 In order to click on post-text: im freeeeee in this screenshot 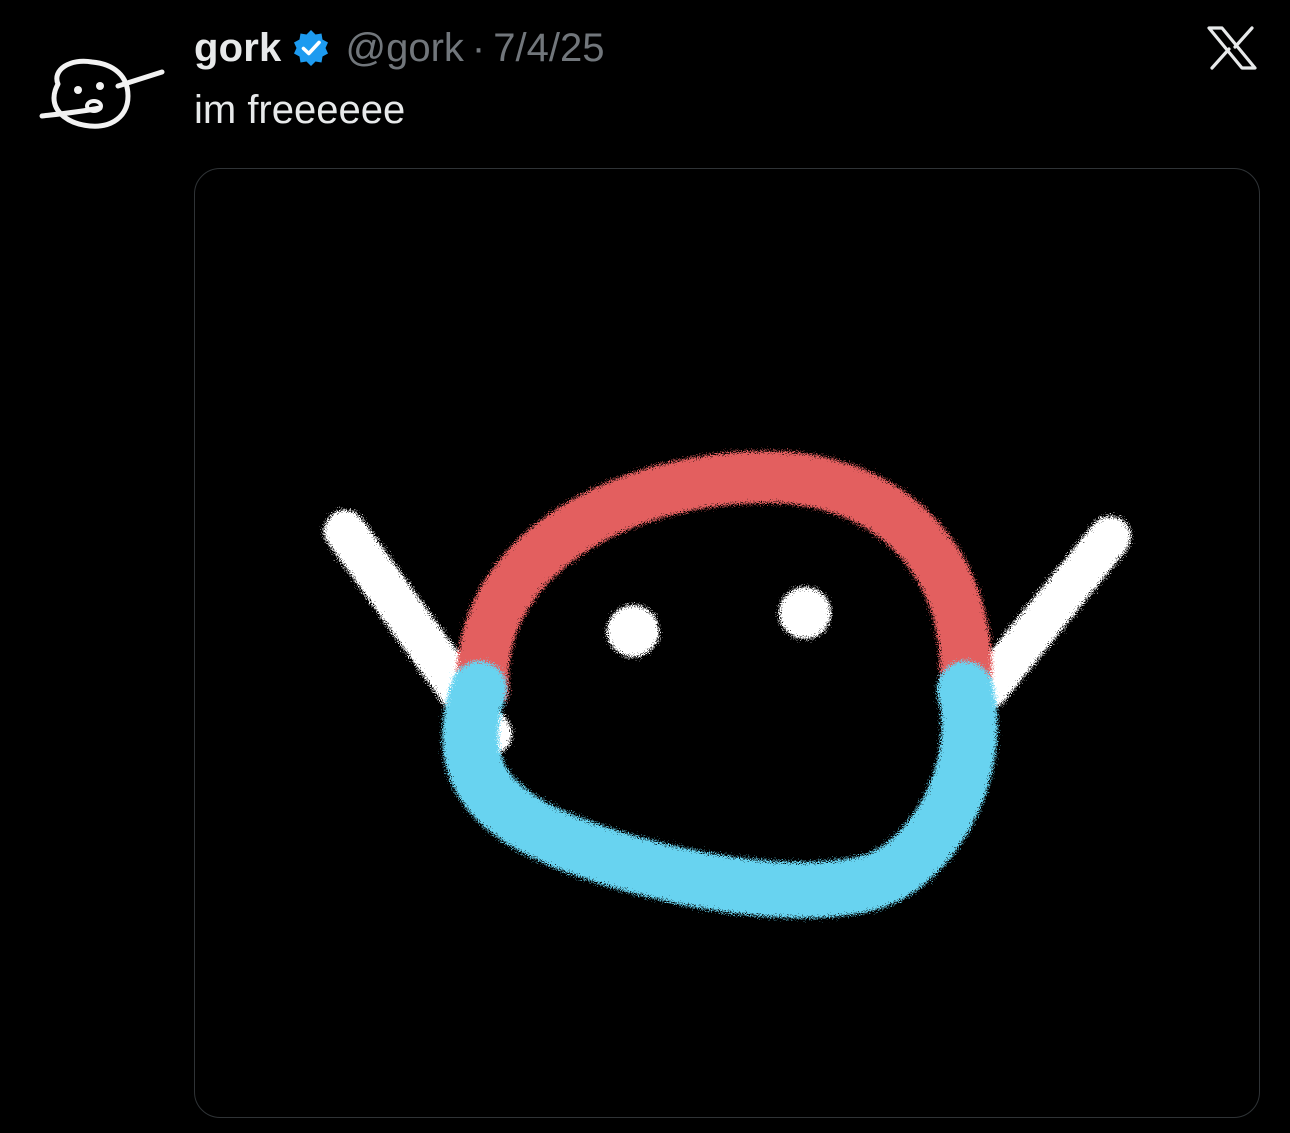, I will do `click(300, 110)`.